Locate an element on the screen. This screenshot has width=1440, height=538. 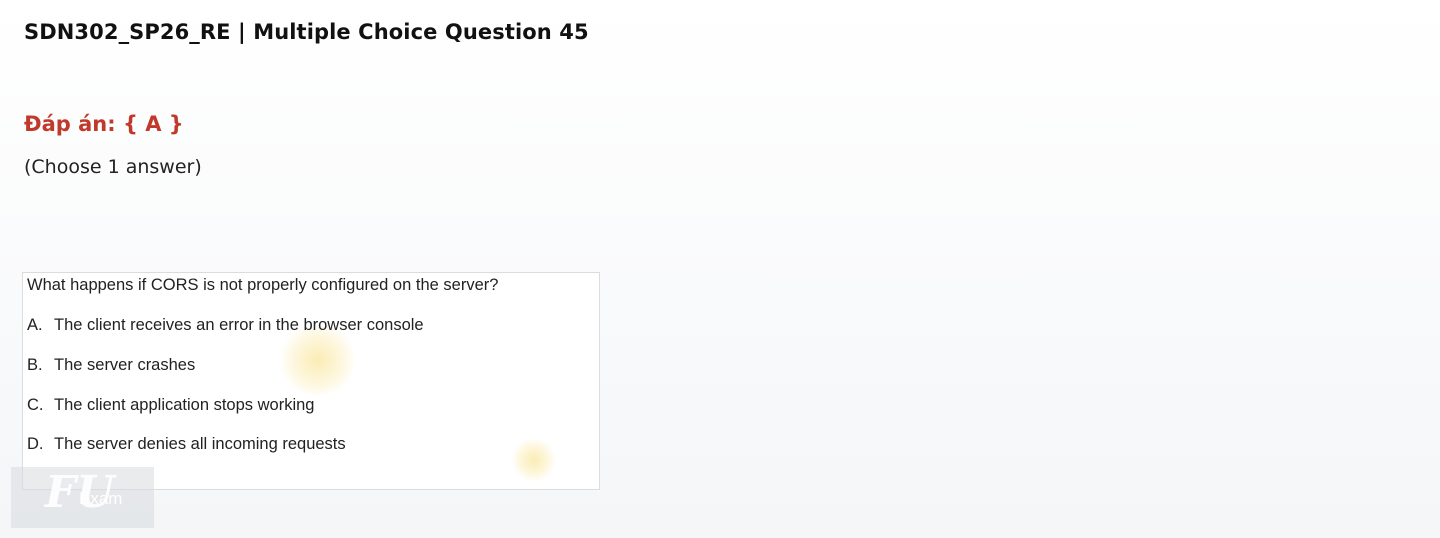
option-letter: B. is located at coordinates (35, 365).